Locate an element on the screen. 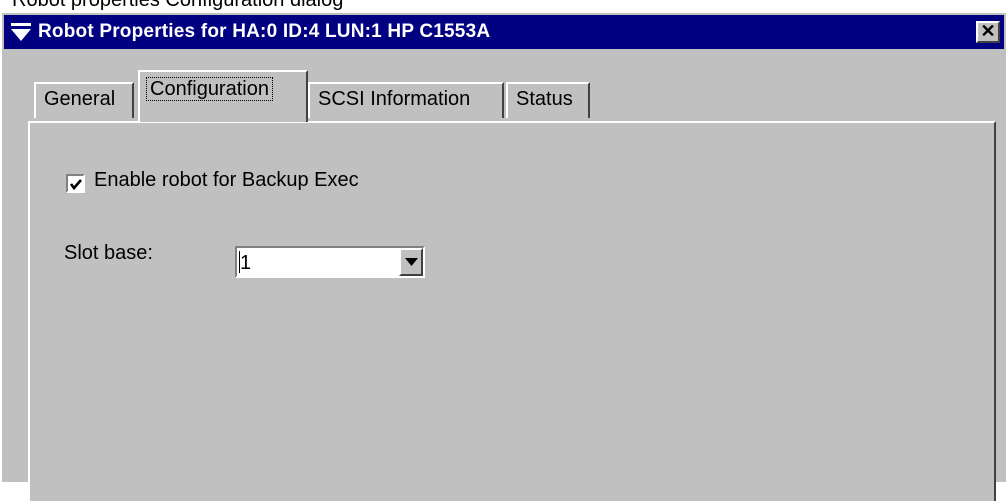 The image size is (1006, 501). slot-base-dropdown: 1 is located at coordinates (330, 262).